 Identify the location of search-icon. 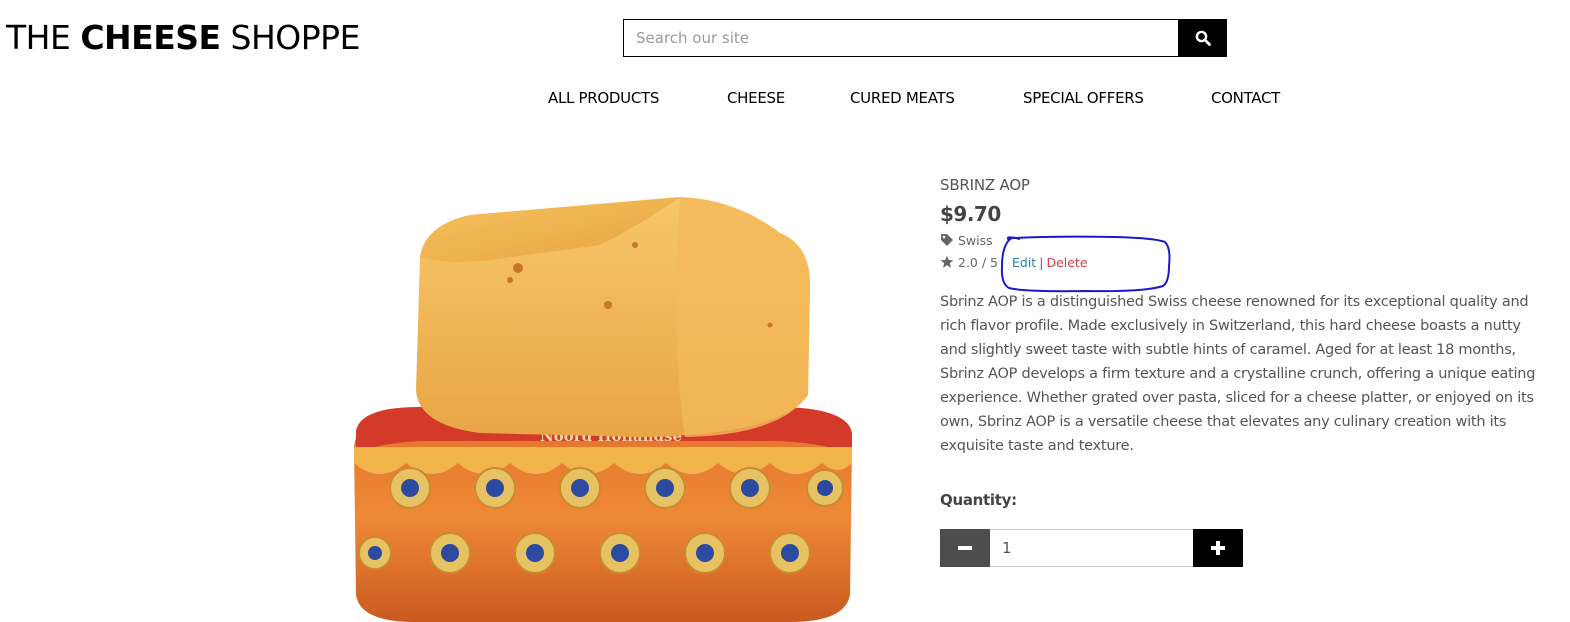
(1203, 38).